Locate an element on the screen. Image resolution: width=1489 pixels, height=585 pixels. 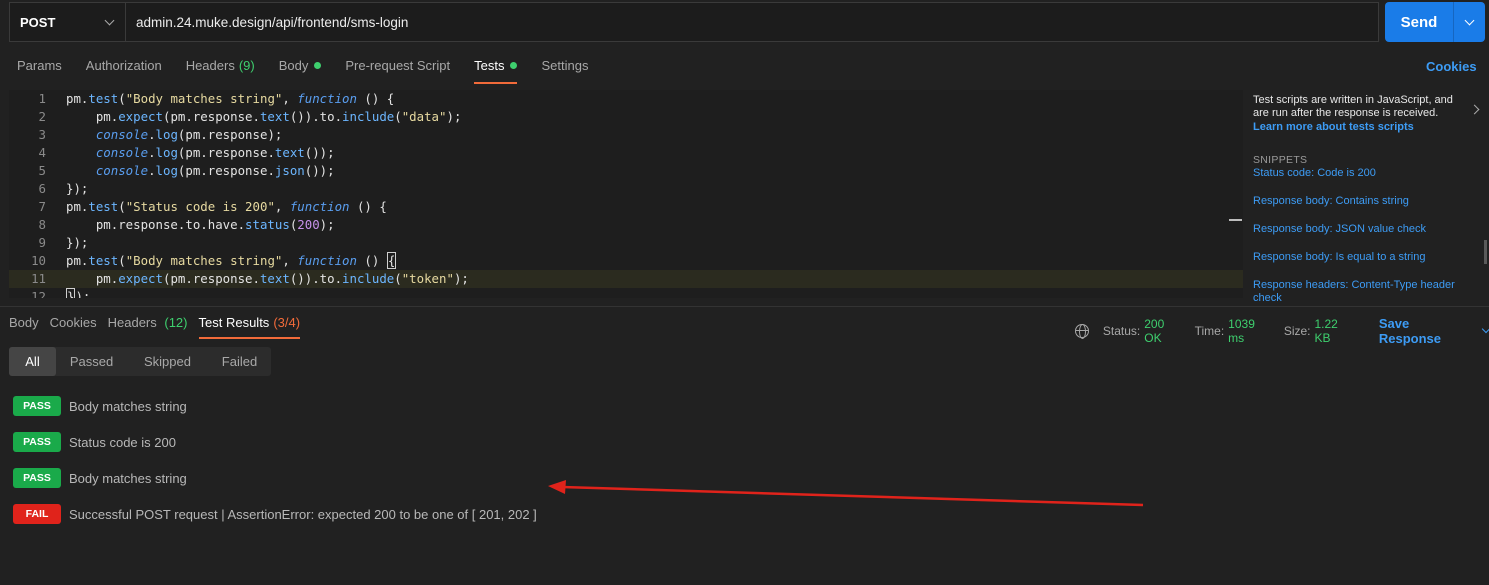
annotation-arrow-shaft is located at coordinates (852, 496).